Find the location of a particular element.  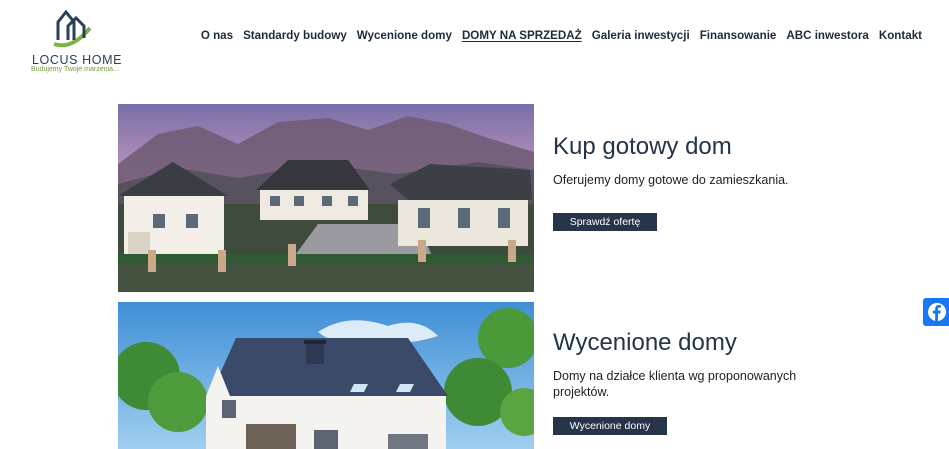

priced-houses-button: Wycenione domy is located at coordinates (610, 425).